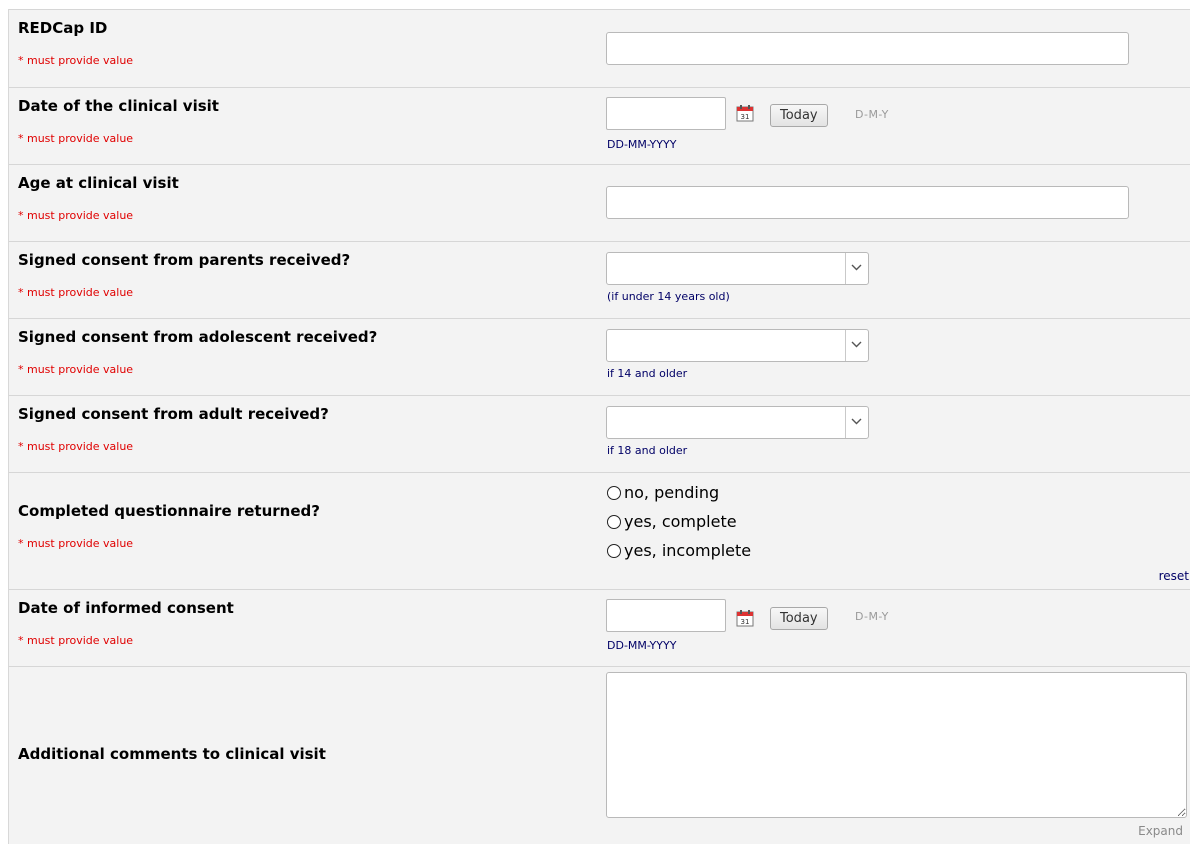 The height and width of the screenshot is (845, 1190). I want to click on consent-date-format-hint: D-M-Y, so click(872, 616).